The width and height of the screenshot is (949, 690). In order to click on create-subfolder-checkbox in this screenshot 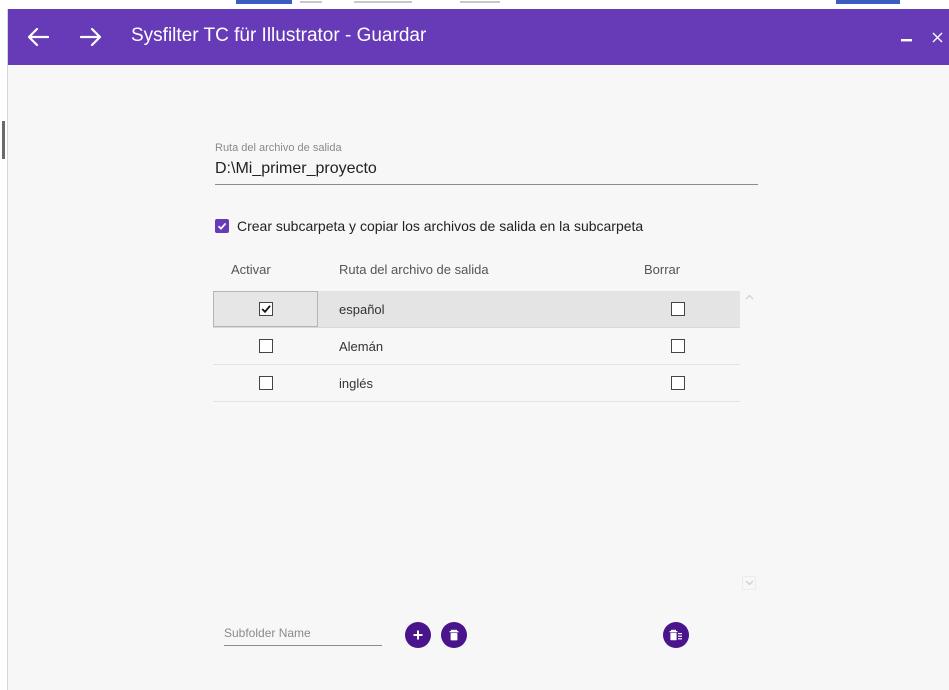, I will do `click(222, 226)`.